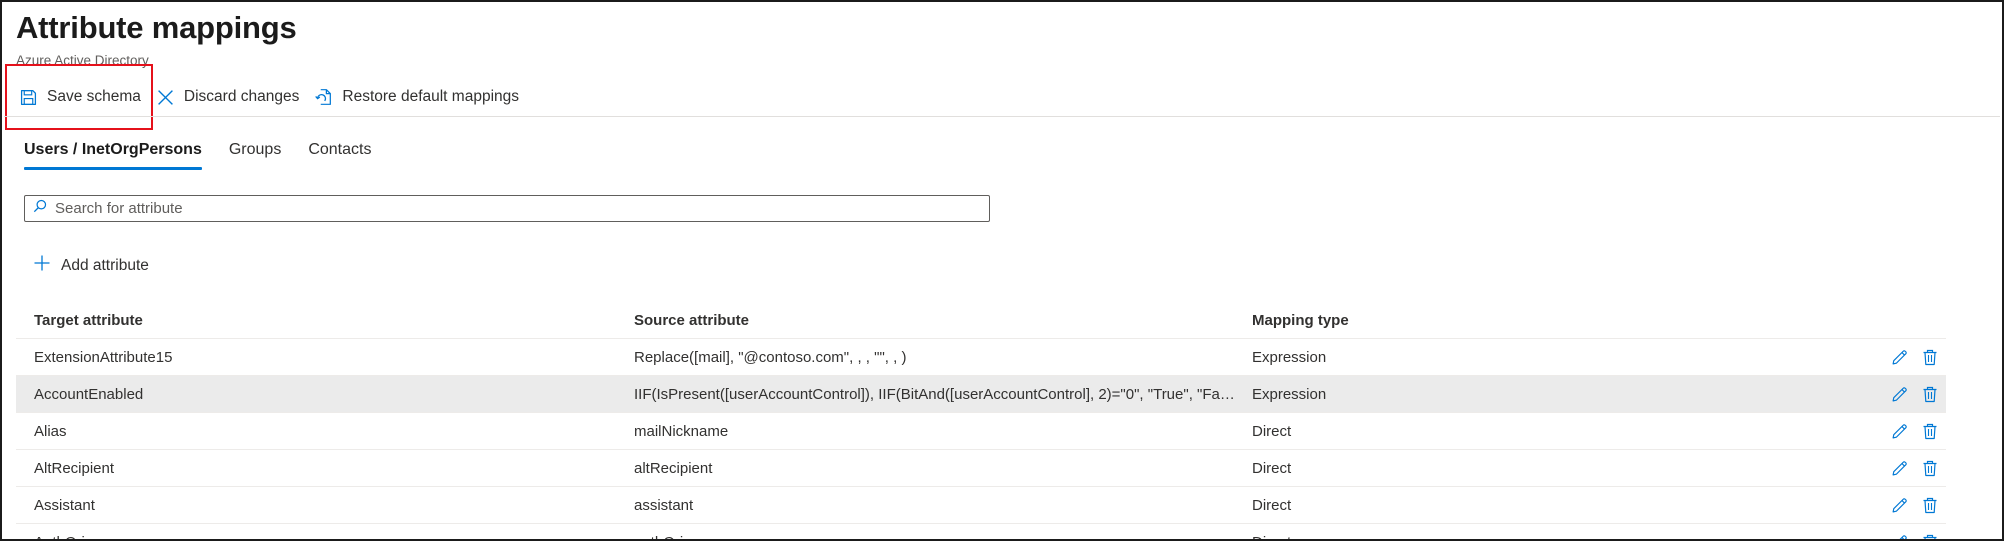  What do you see at coordinates (692, 320) in the screenshot?
I see `column-header-source: Source attribute` at bounding box center [692, 320].